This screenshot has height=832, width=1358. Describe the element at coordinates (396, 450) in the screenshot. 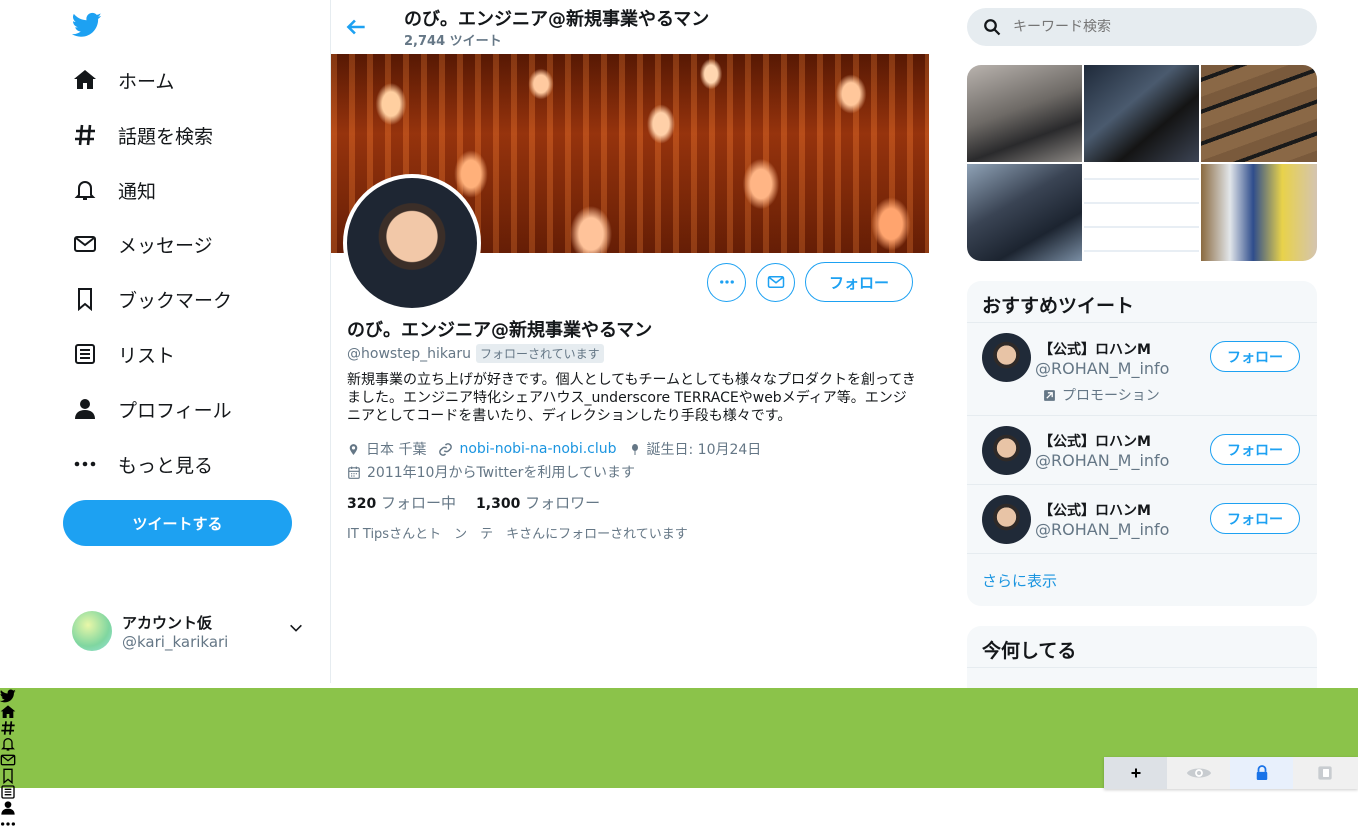

I see `profile-location-text: 日本 千葉` at that location.